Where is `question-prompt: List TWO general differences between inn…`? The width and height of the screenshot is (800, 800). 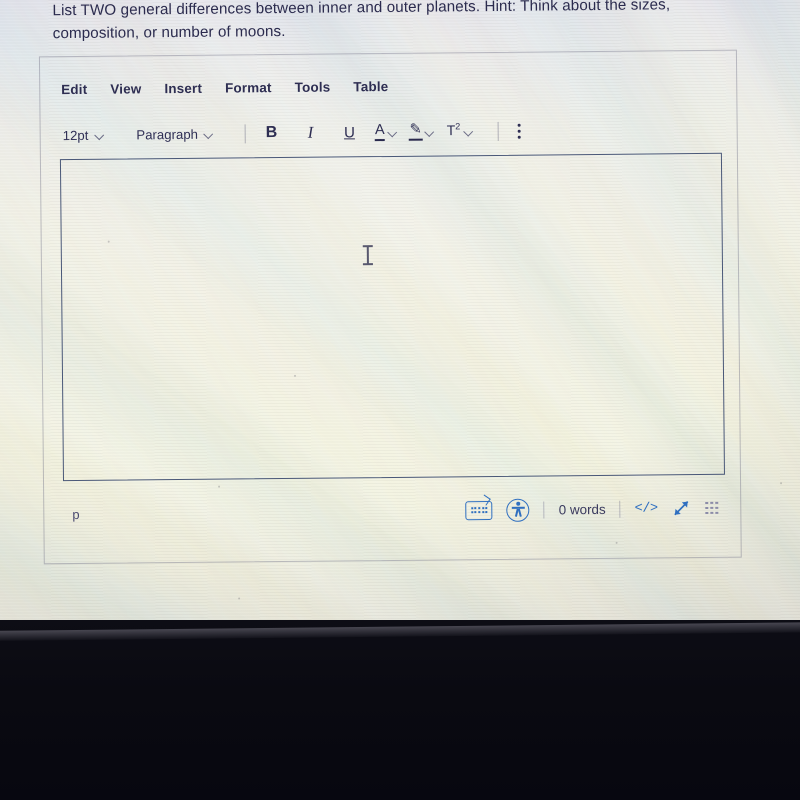 question-prompt: List TWO general differences between inn… is located at coordinates (361, 21).